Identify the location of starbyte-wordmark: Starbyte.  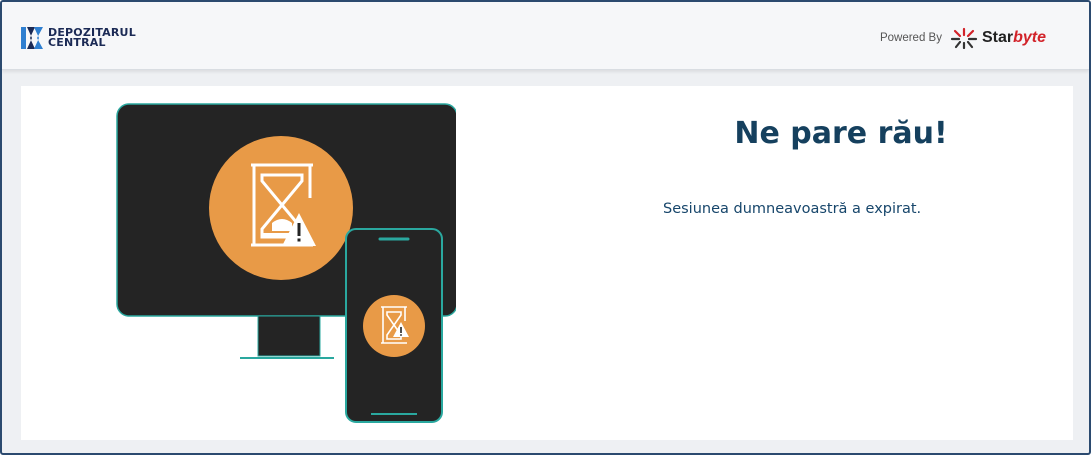
(1014, 38).